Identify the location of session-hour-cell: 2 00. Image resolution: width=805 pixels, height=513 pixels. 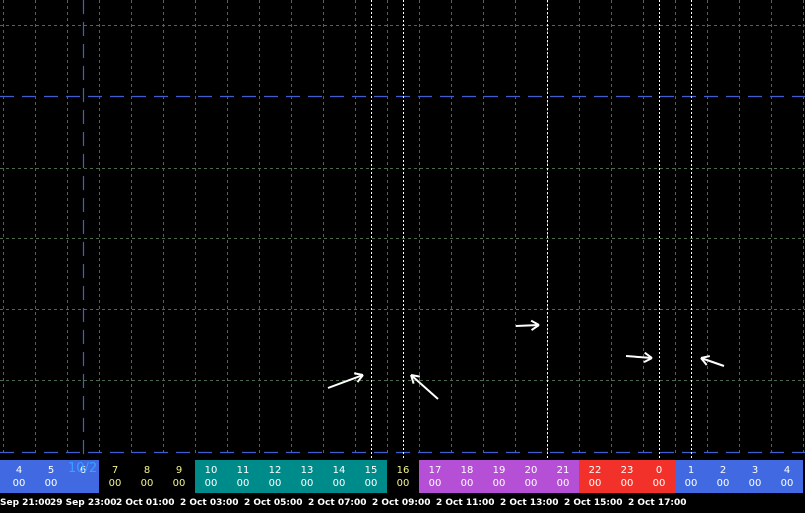
(723, 476).